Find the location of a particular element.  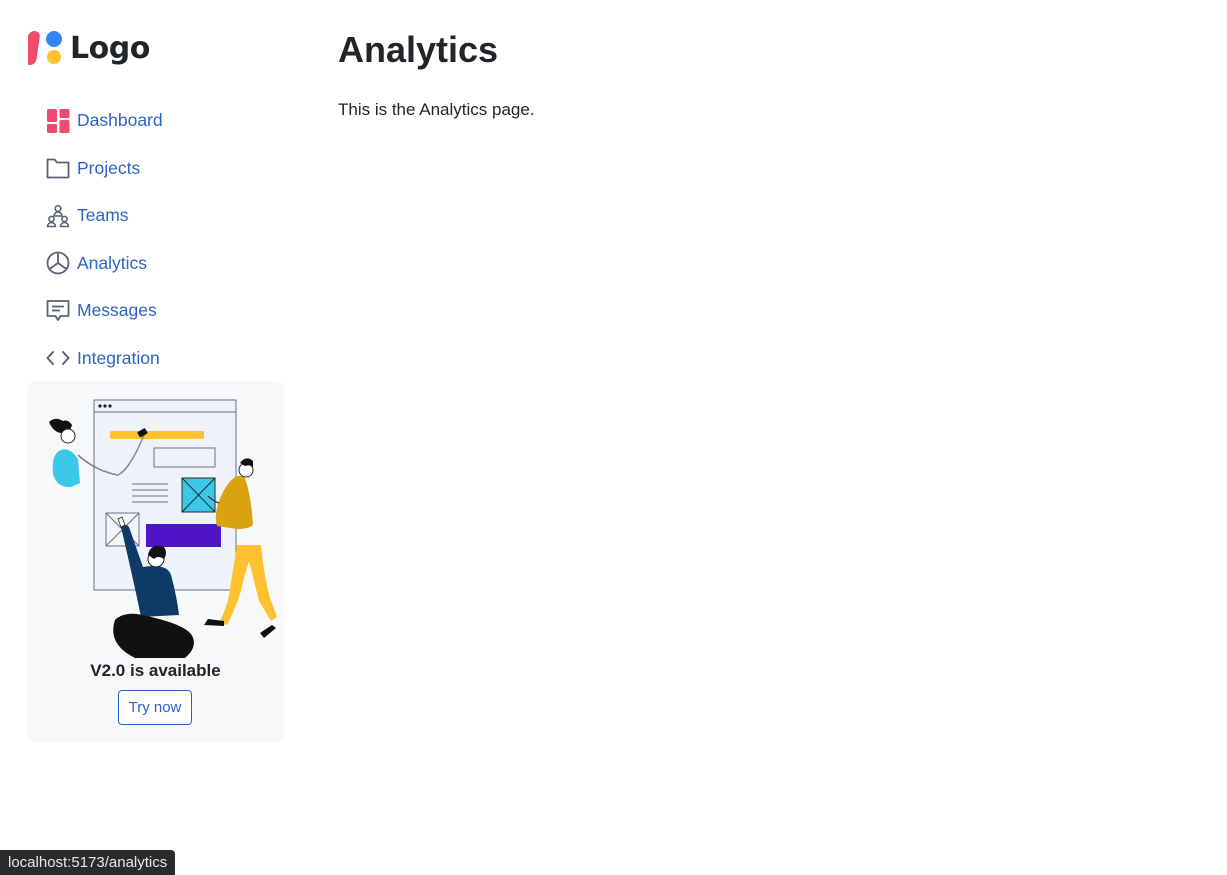

sidebar-item-projects: Projects is located at coordinates (104, 169).